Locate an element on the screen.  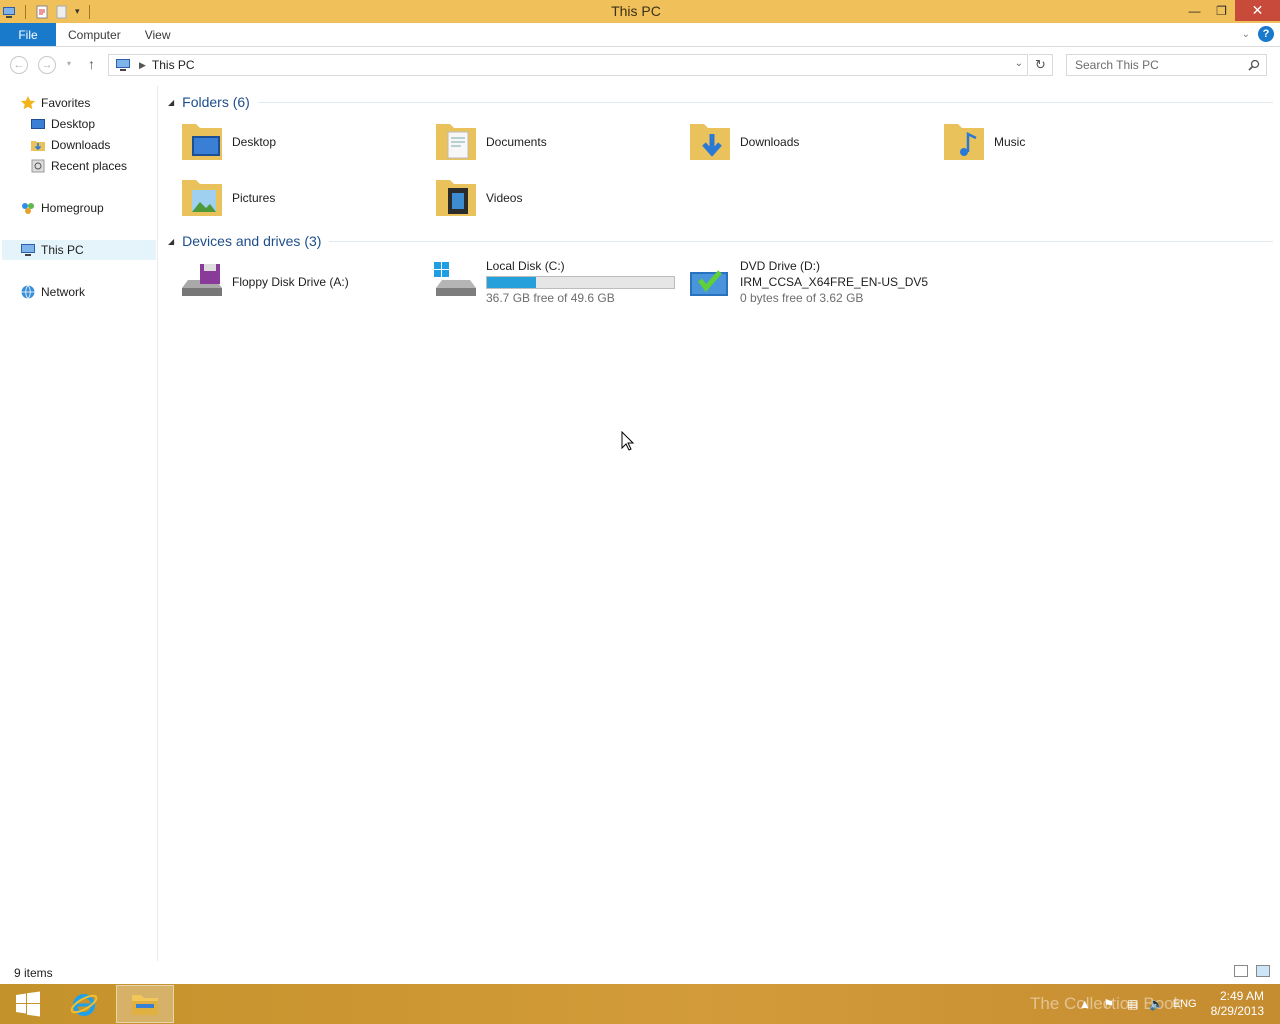
help-icon: ? is located at coordinates (1266, 34).